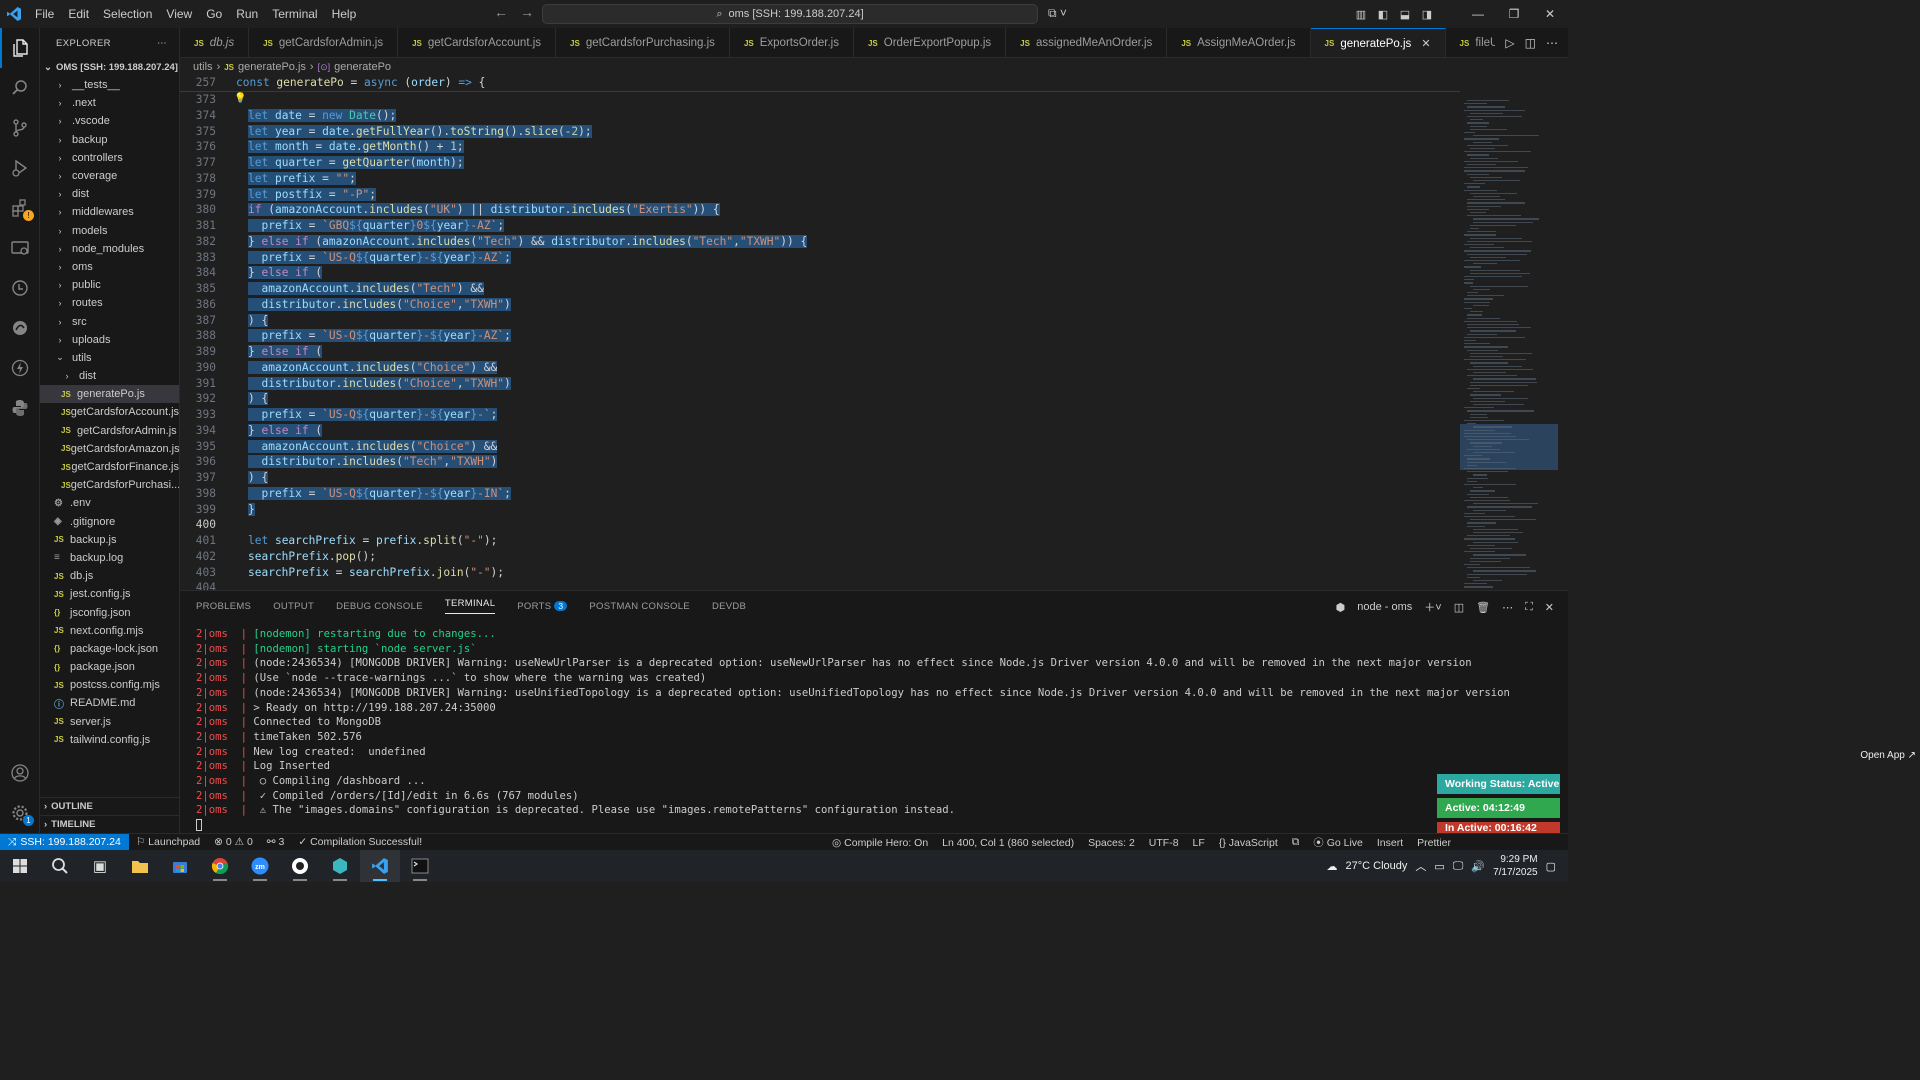 The image size is (1920, 1080). Describe the element at coordinates (162, 43) in the screenshot. I see `more-actions-icon: ⋯` at that location.